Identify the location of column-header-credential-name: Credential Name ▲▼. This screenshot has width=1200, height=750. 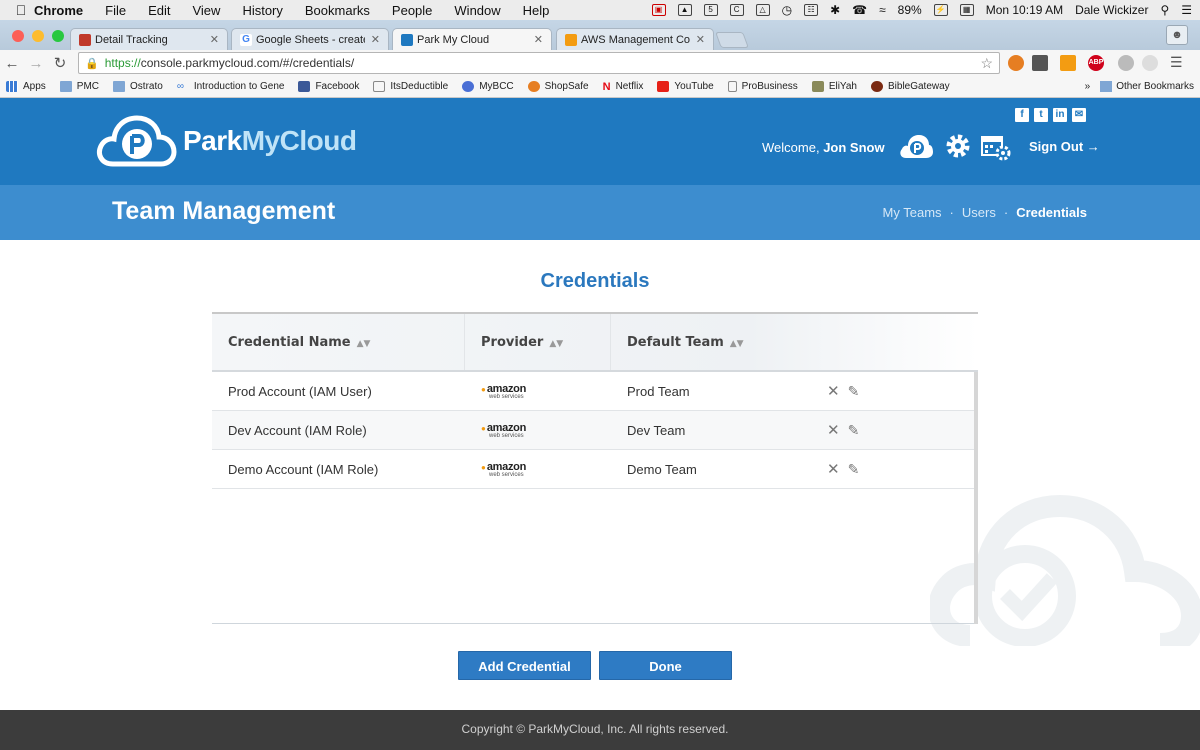
(338, 342).